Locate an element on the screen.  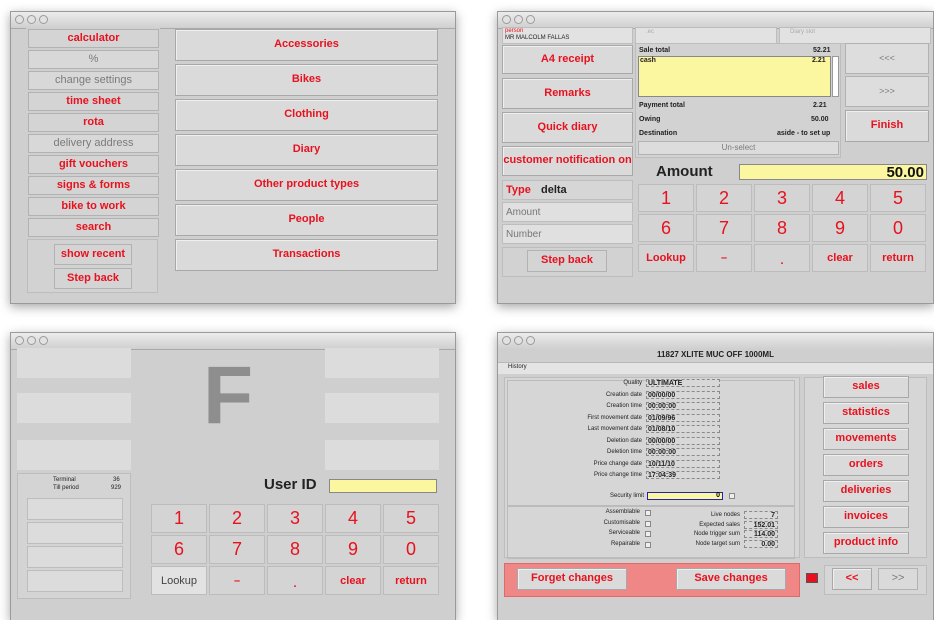
field-value-first-movement-date: 01/09/96 is located at coordinates (683, 417).